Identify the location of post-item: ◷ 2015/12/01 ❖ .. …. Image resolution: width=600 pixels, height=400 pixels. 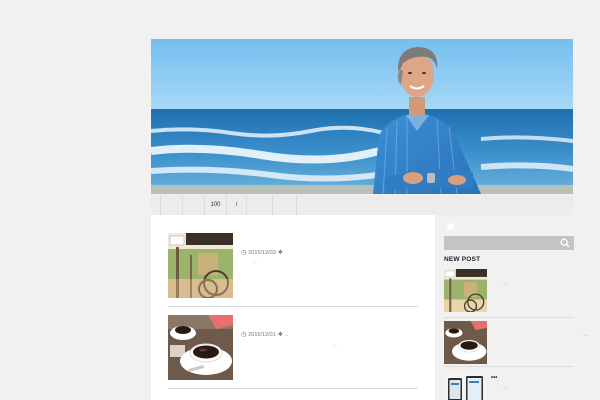
(293, 352).